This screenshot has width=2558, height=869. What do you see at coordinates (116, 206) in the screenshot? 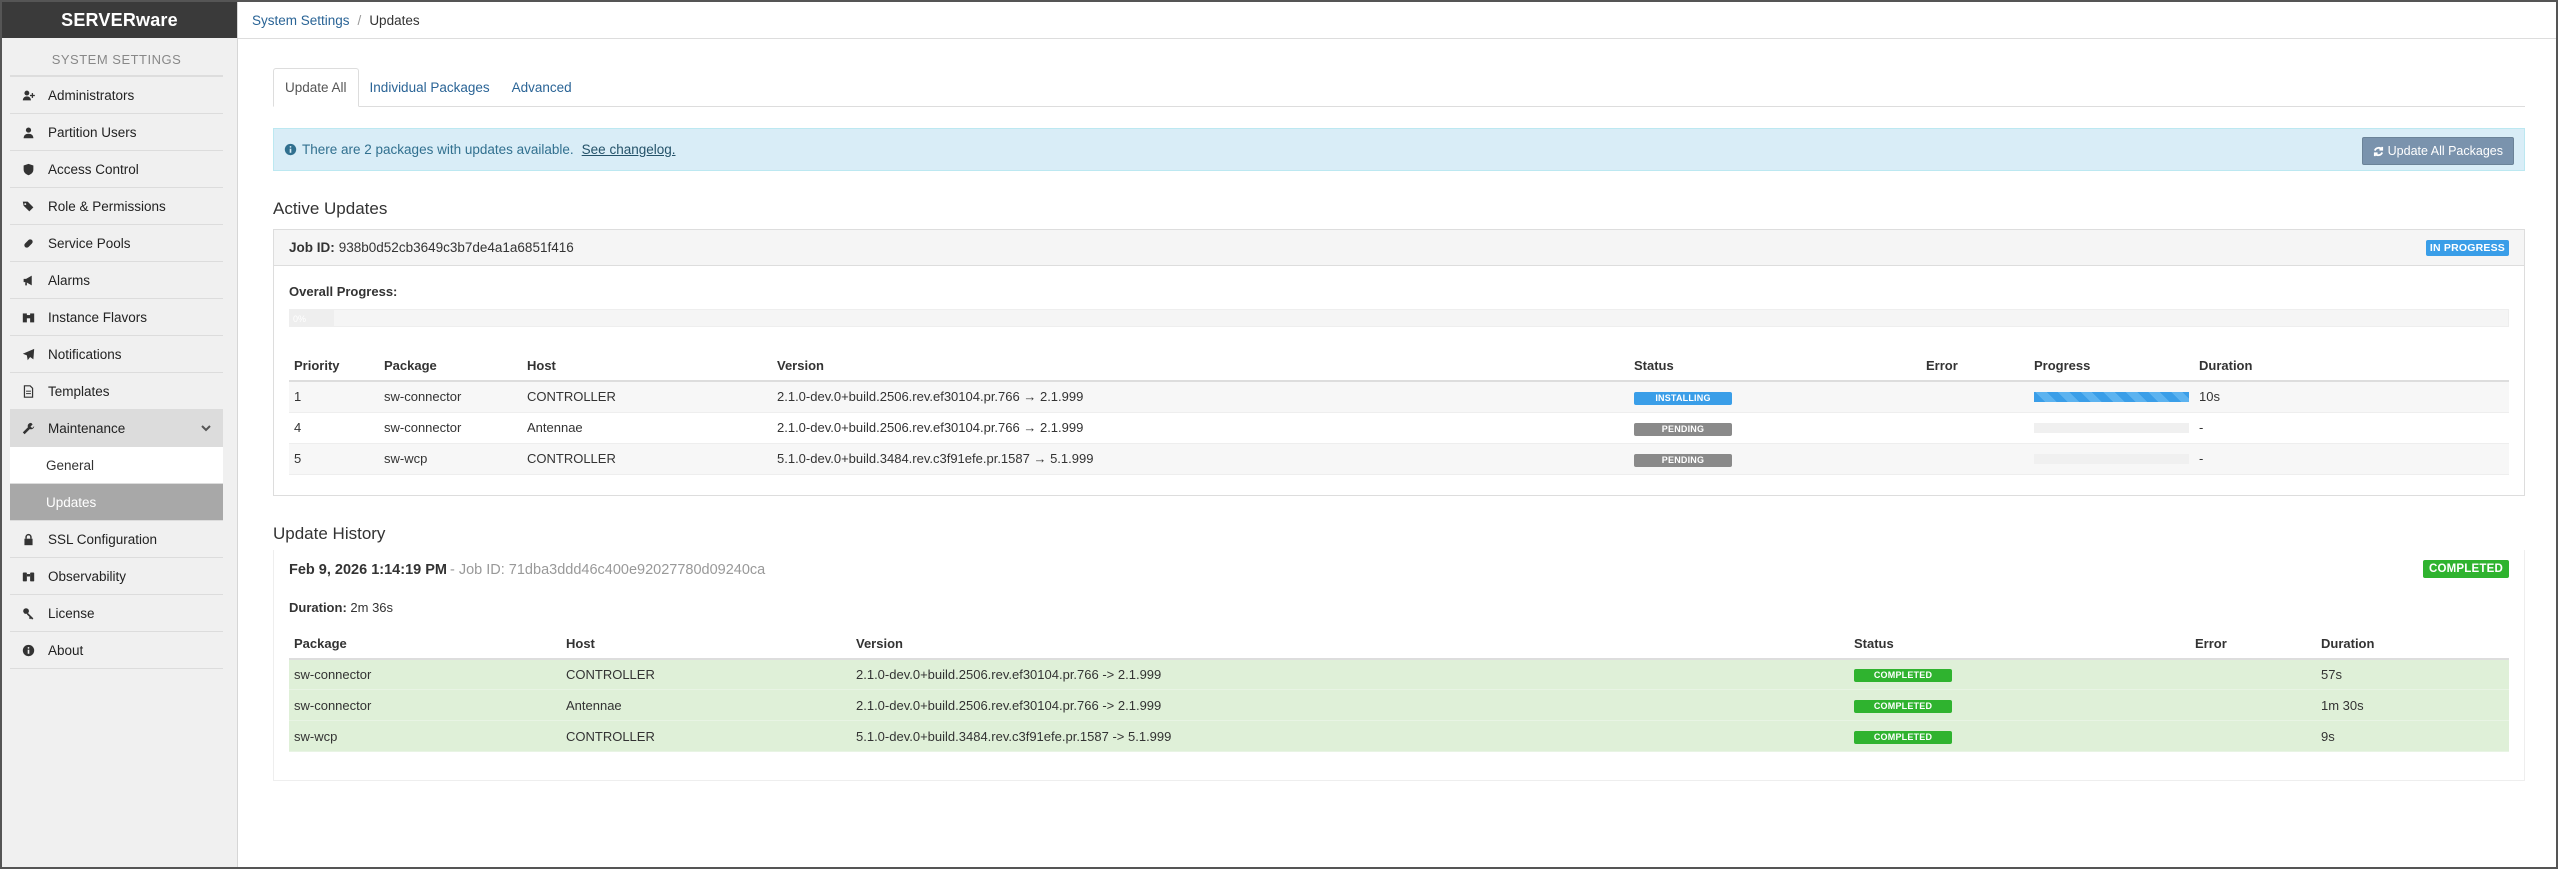
I see `sidebar-item-role-permissions: Role & Permissions` at bounding box center [116, 206].